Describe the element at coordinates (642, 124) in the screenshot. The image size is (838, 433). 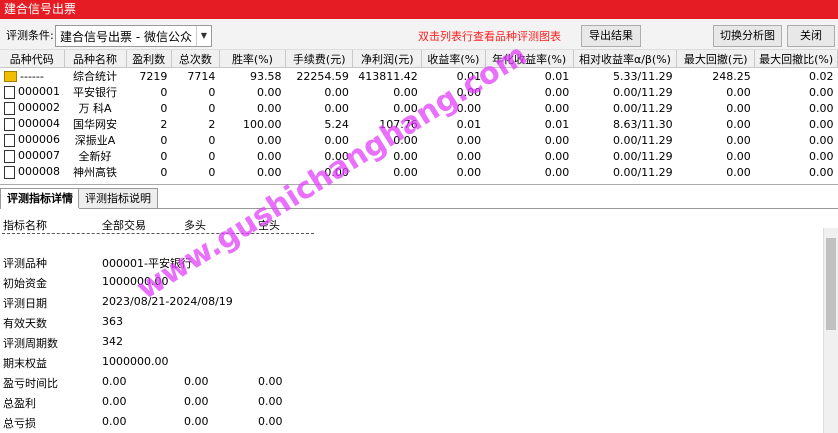
I see `cell-relative: 8.63/11.30` at that location.